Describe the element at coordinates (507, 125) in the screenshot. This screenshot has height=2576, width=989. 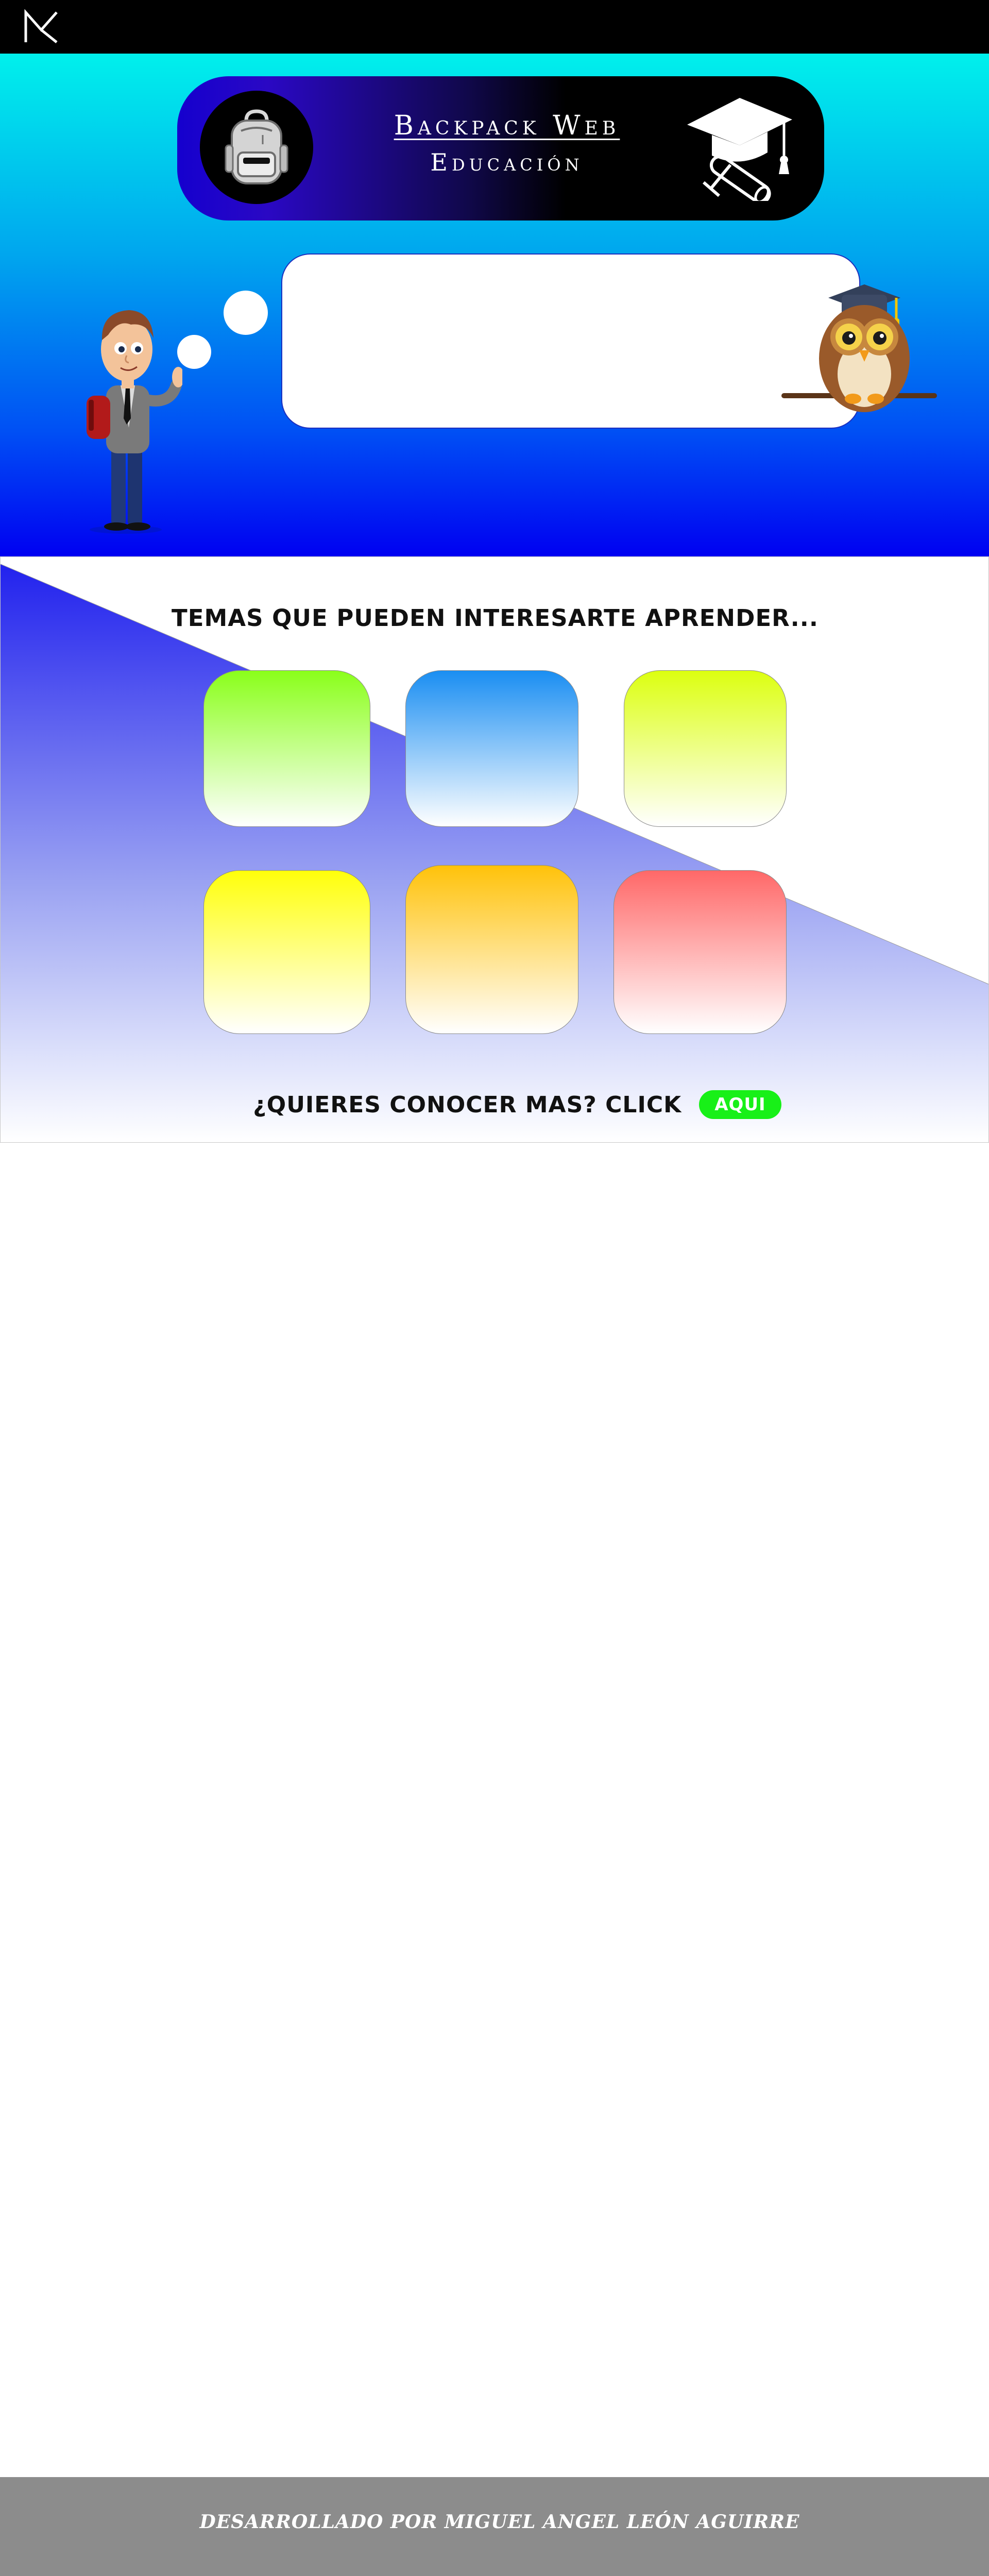
I see `site-title: Backpack Web` at that location.